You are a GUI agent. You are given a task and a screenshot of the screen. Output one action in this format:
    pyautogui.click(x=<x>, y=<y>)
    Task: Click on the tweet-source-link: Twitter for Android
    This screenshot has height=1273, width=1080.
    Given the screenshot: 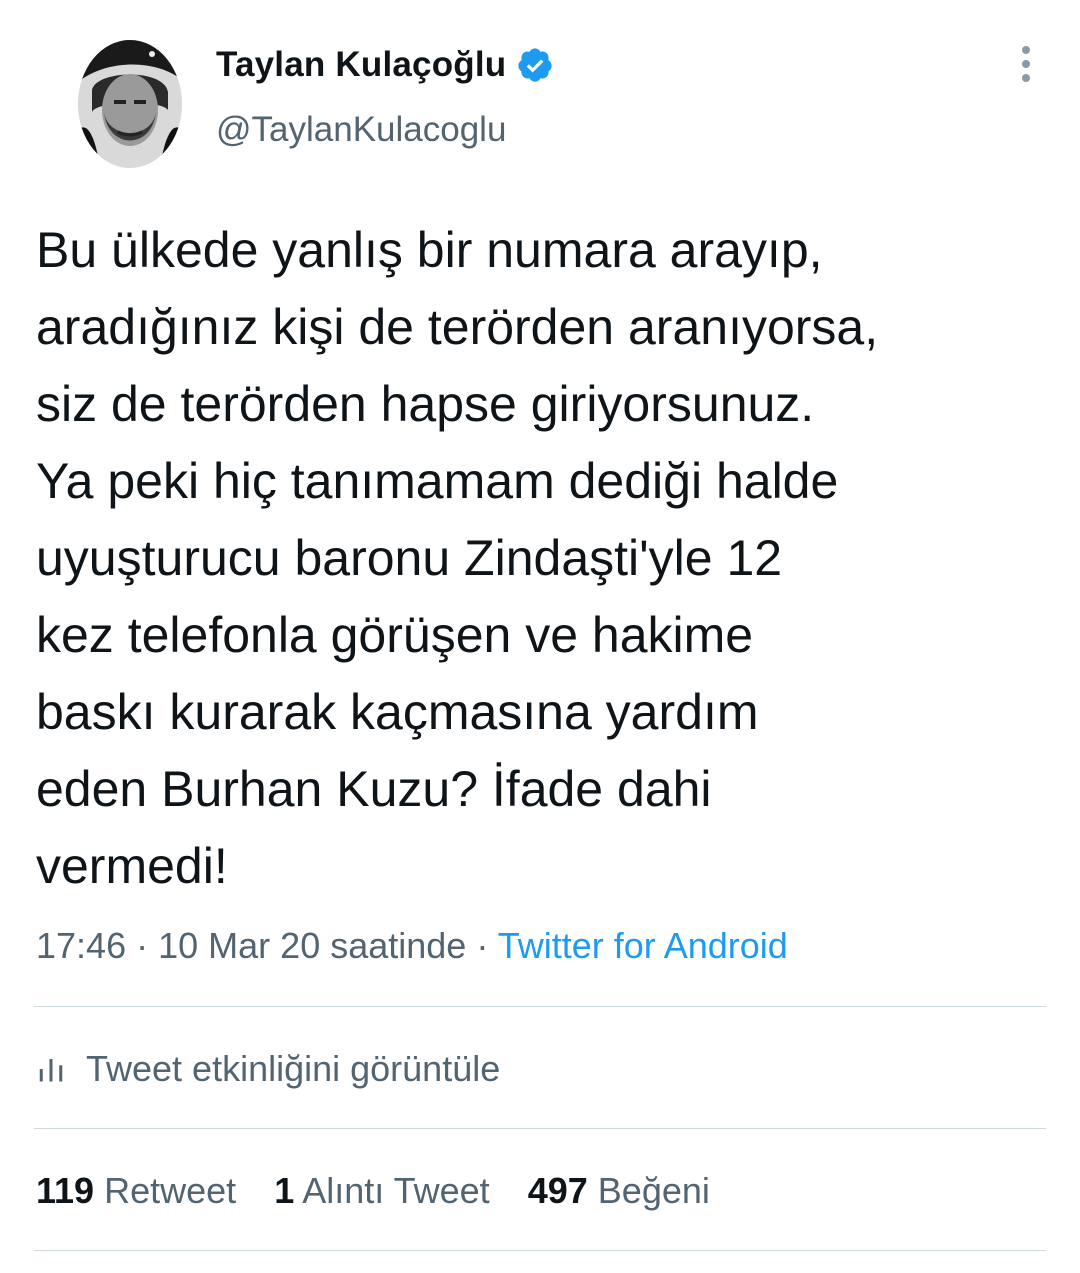 What is the action you would take?
    pyautogui.click(x=643, y=945)
    